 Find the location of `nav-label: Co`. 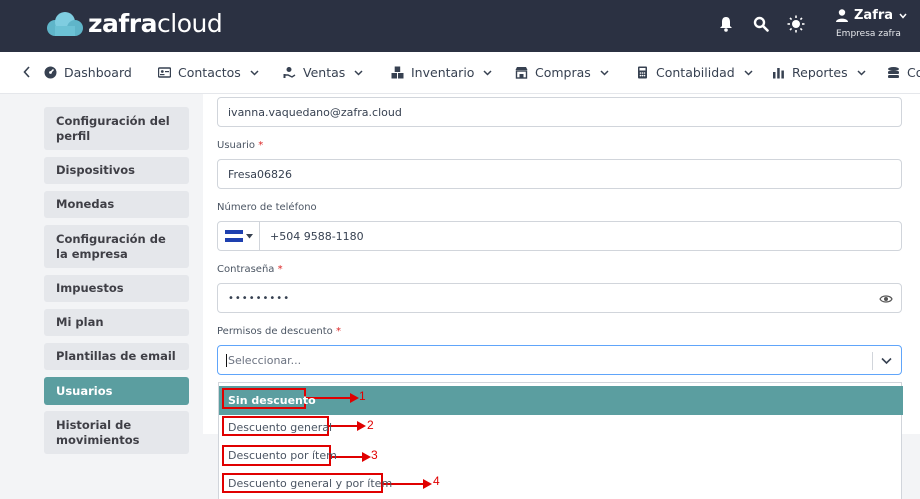

nav-label: Co is located at coordinates (913, 72).